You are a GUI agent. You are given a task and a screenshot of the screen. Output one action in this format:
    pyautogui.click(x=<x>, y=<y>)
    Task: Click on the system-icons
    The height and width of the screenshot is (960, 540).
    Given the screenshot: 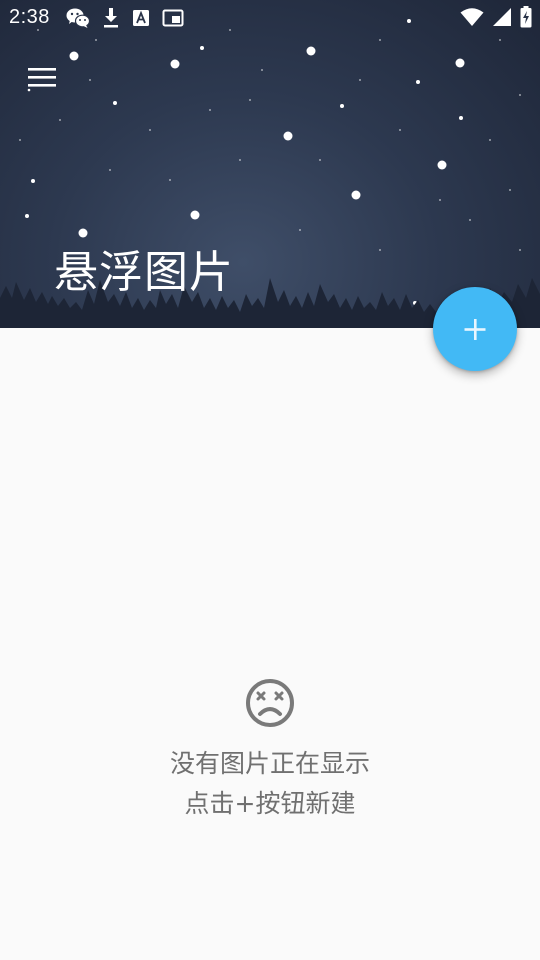 What is the action you would take?
    pyautogui.click(x=496, y=17)
    